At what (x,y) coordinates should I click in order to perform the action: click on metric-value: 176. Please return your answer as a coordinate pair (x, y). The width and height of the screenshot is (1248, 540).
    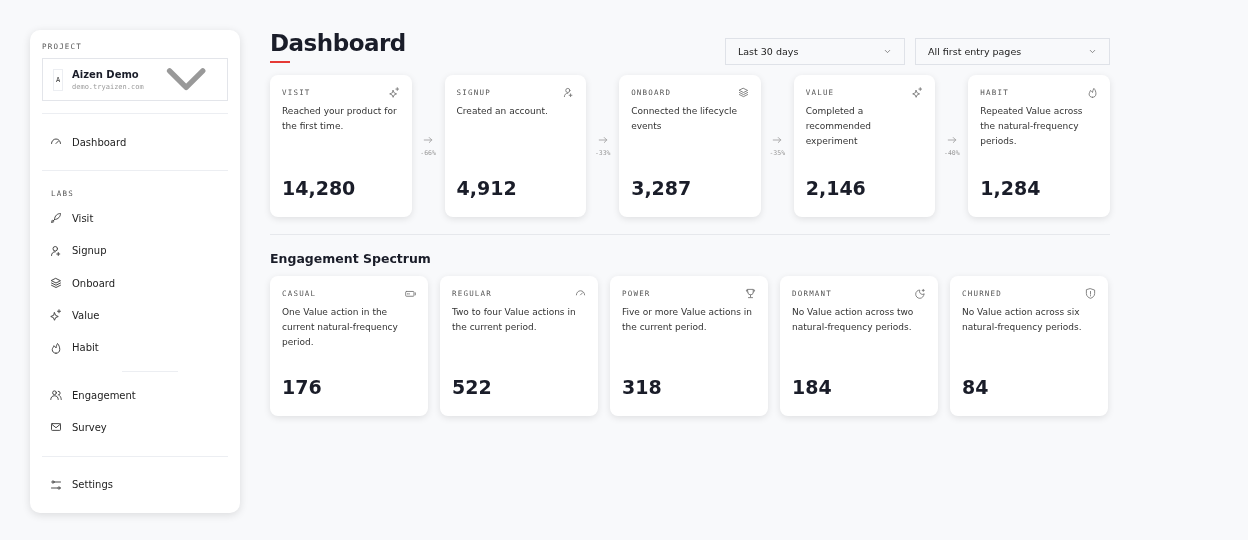
    Looking at the image, I should click on (302, 387).